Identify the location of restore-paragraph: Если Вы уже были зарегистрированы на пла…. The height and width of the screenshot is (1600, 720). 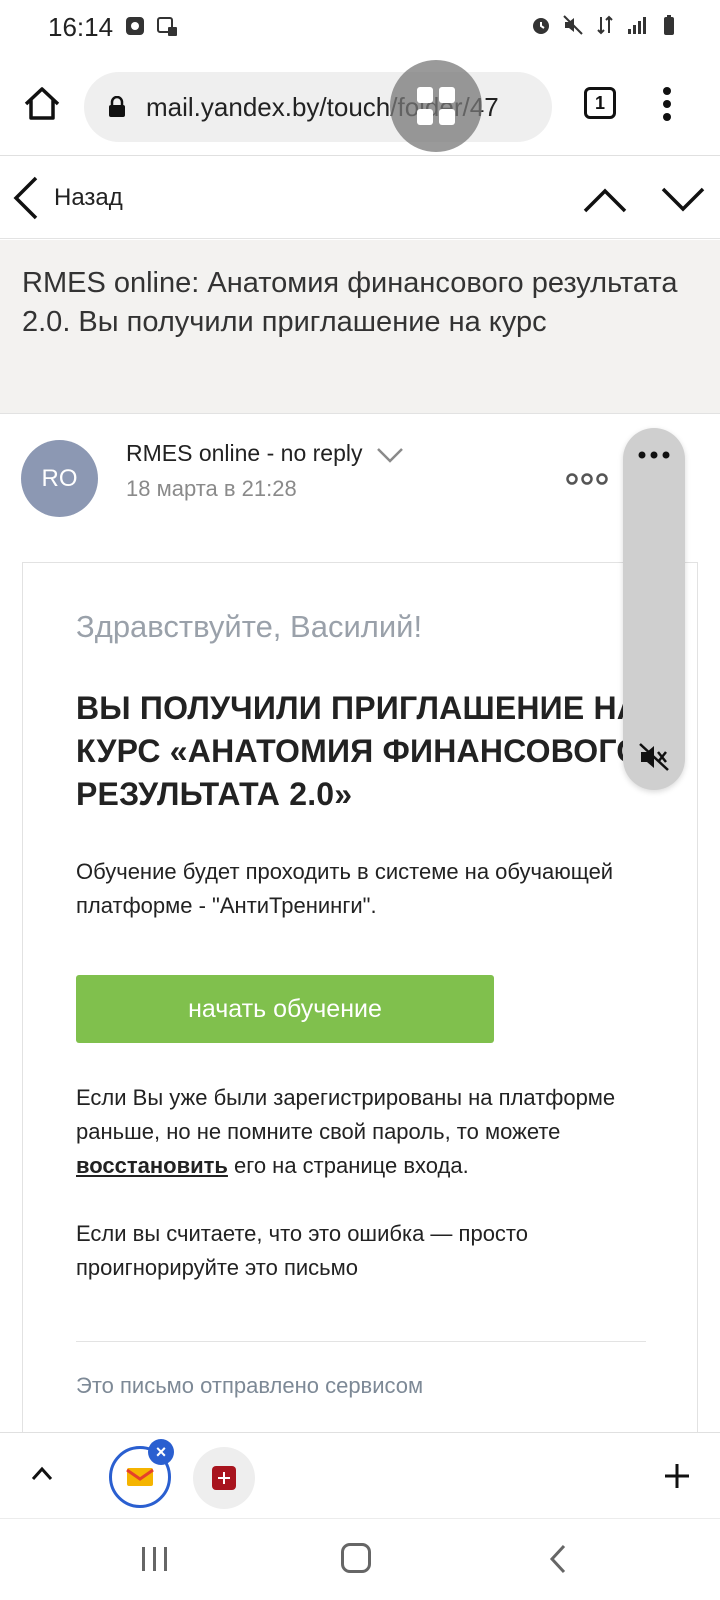
(361, 1132).